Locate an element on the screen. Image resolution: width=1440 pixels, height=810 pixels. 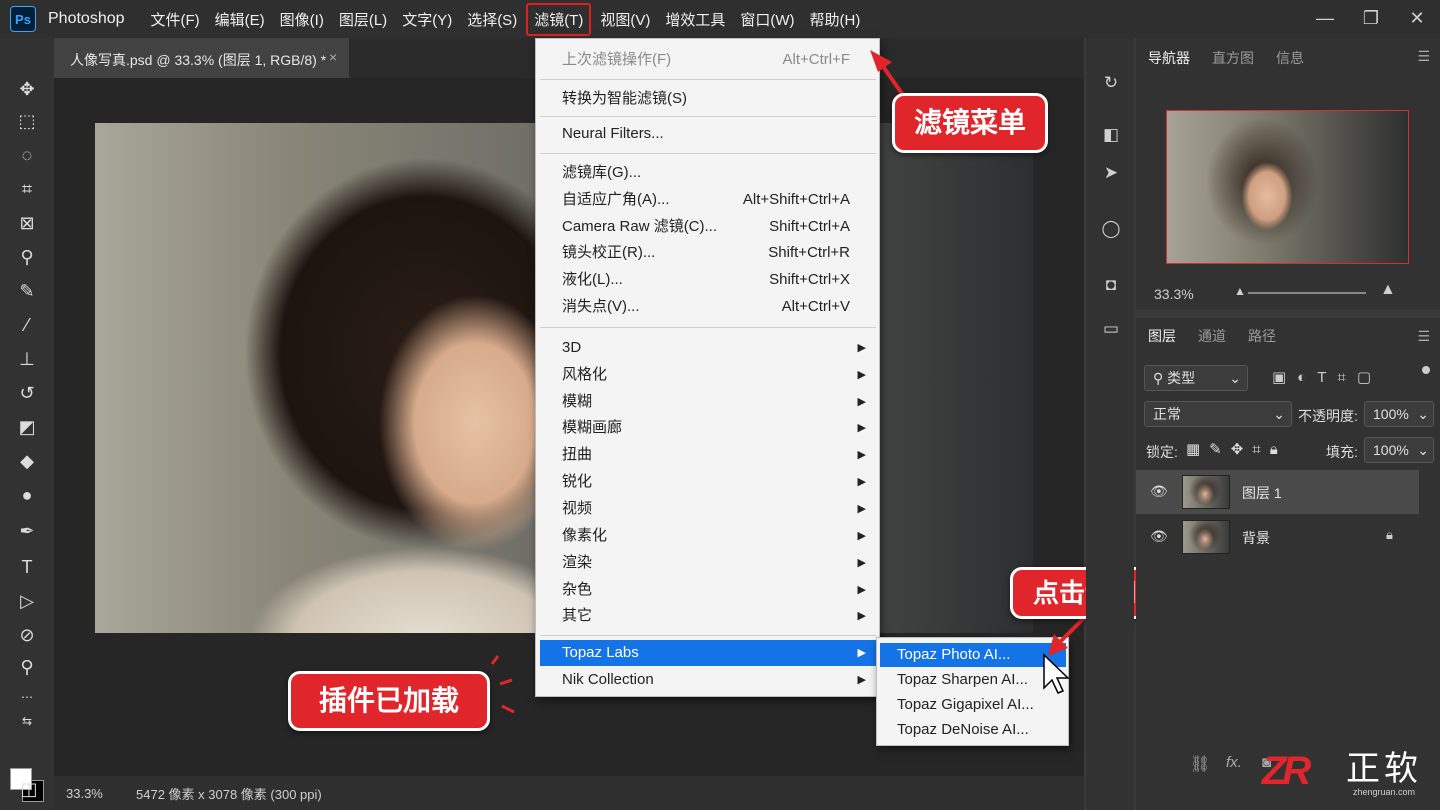
menu-item-video: 视频 ▶ is located at coordinates (708, 509).